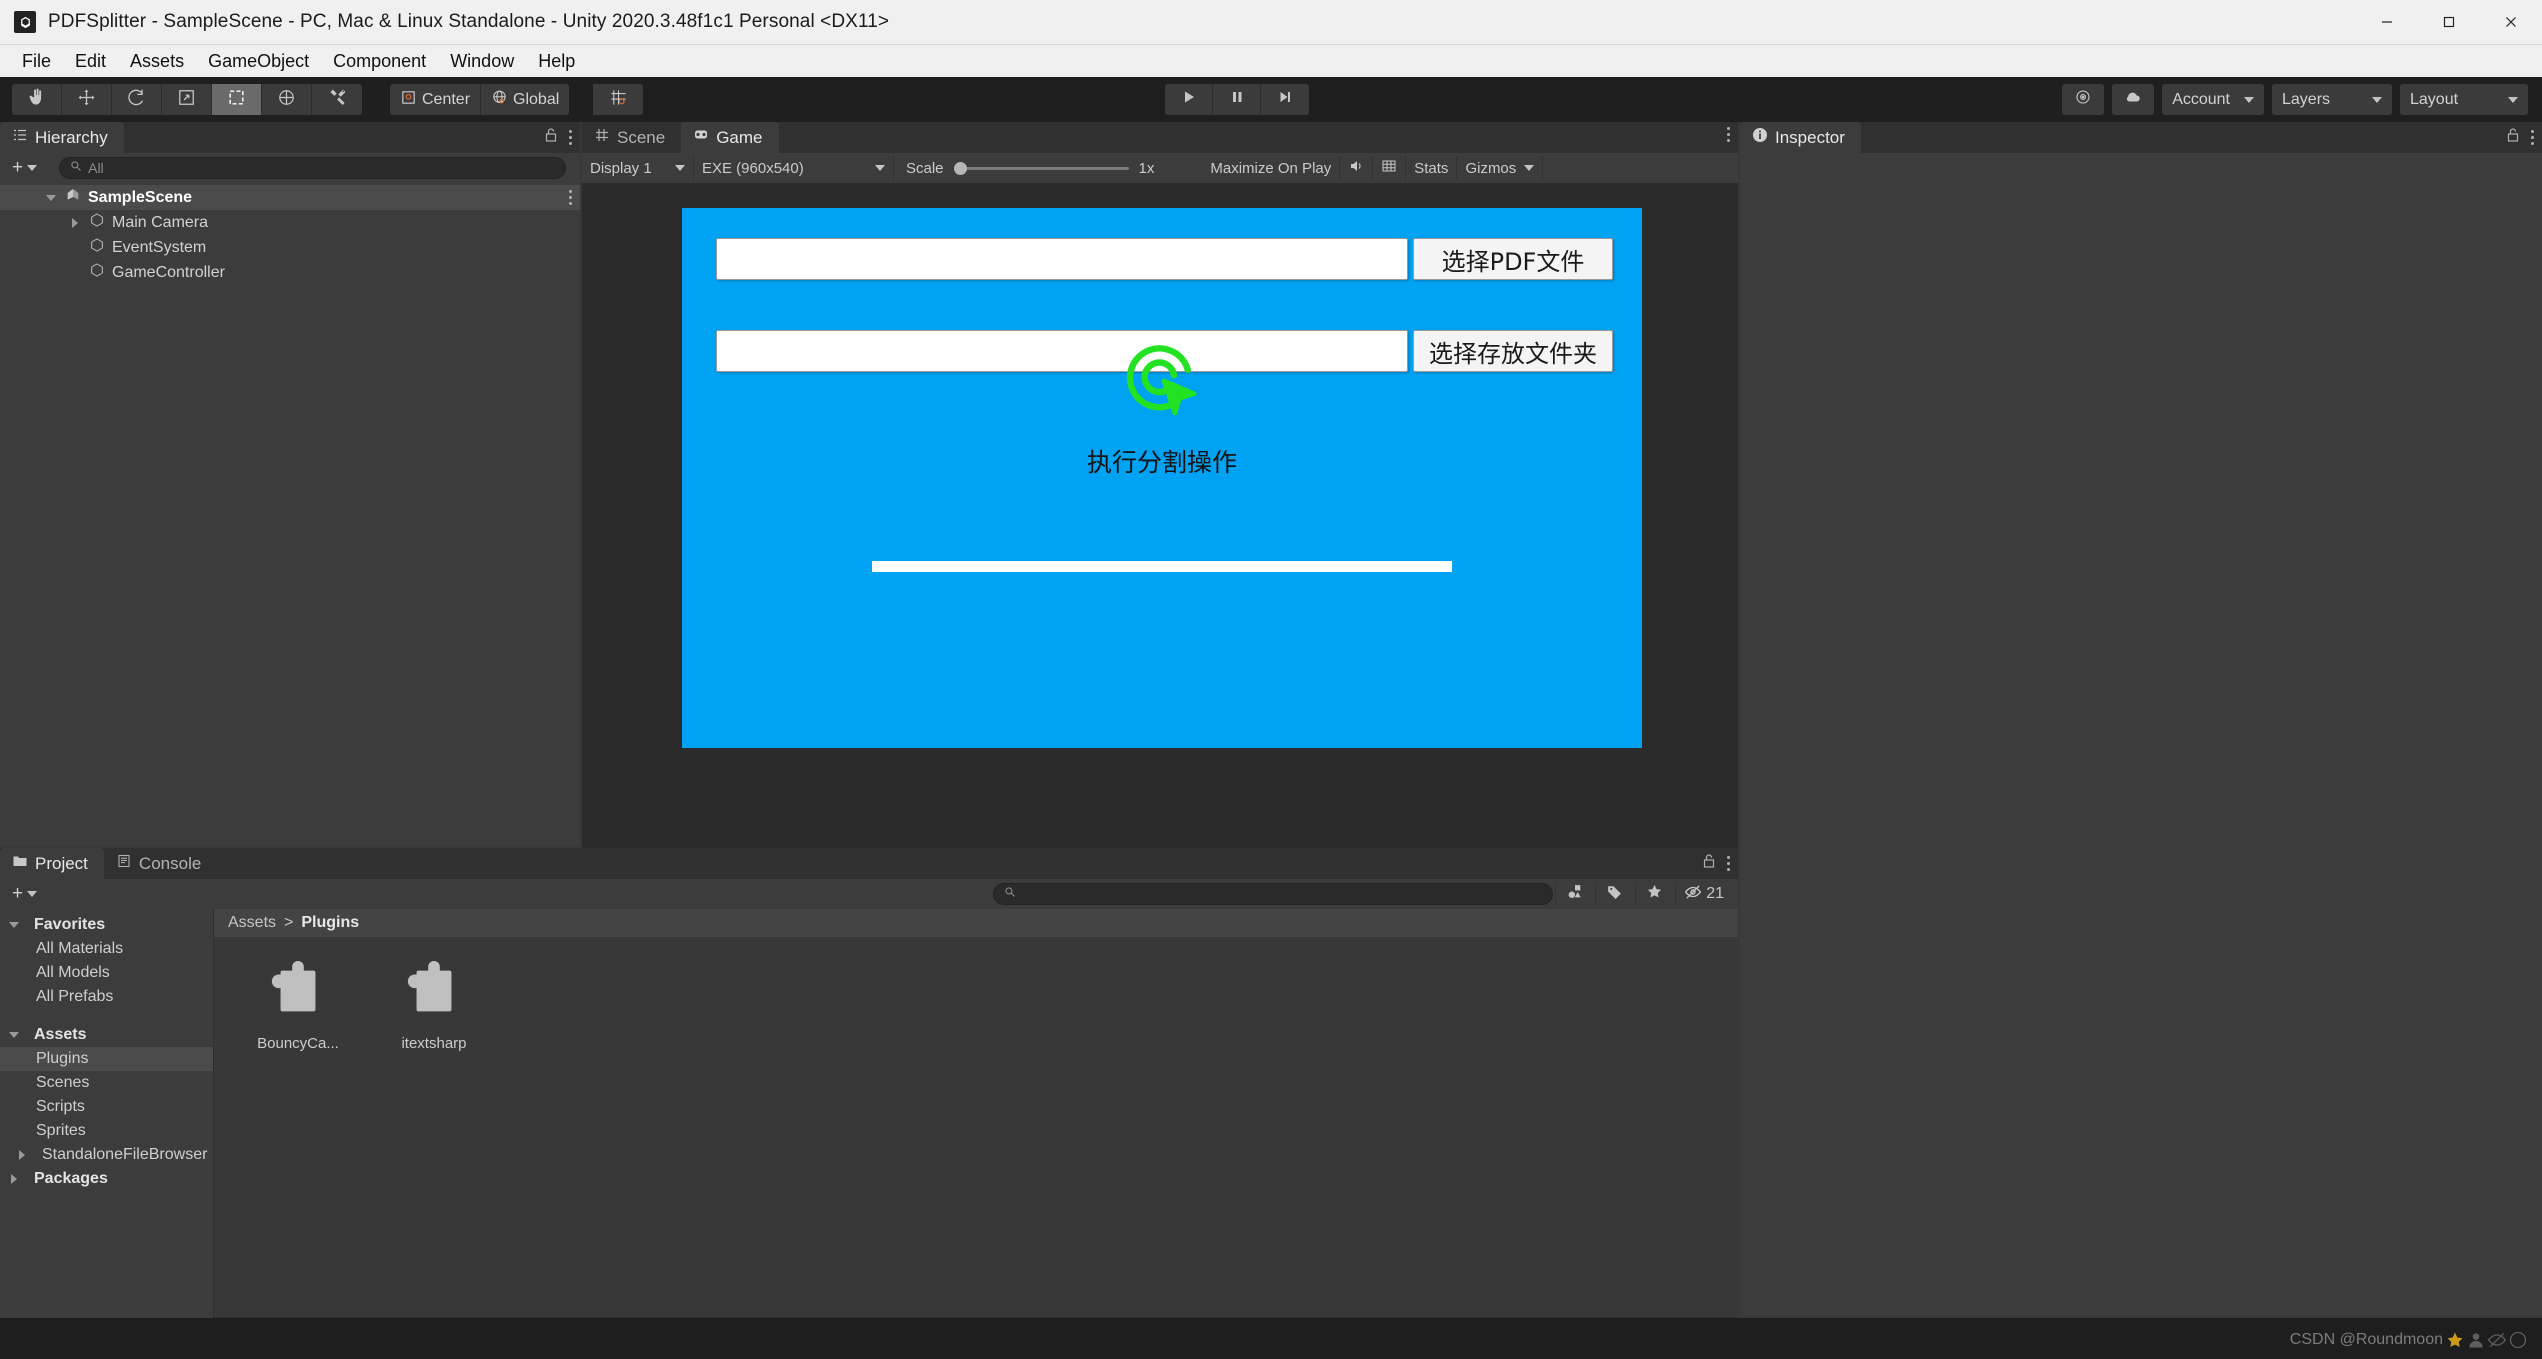 This screenshot has height=1359, width=2542. What do you see at coordinates (1285, 99) in the screenshot?
I see `step-button` at bounding box center [1285, 99].